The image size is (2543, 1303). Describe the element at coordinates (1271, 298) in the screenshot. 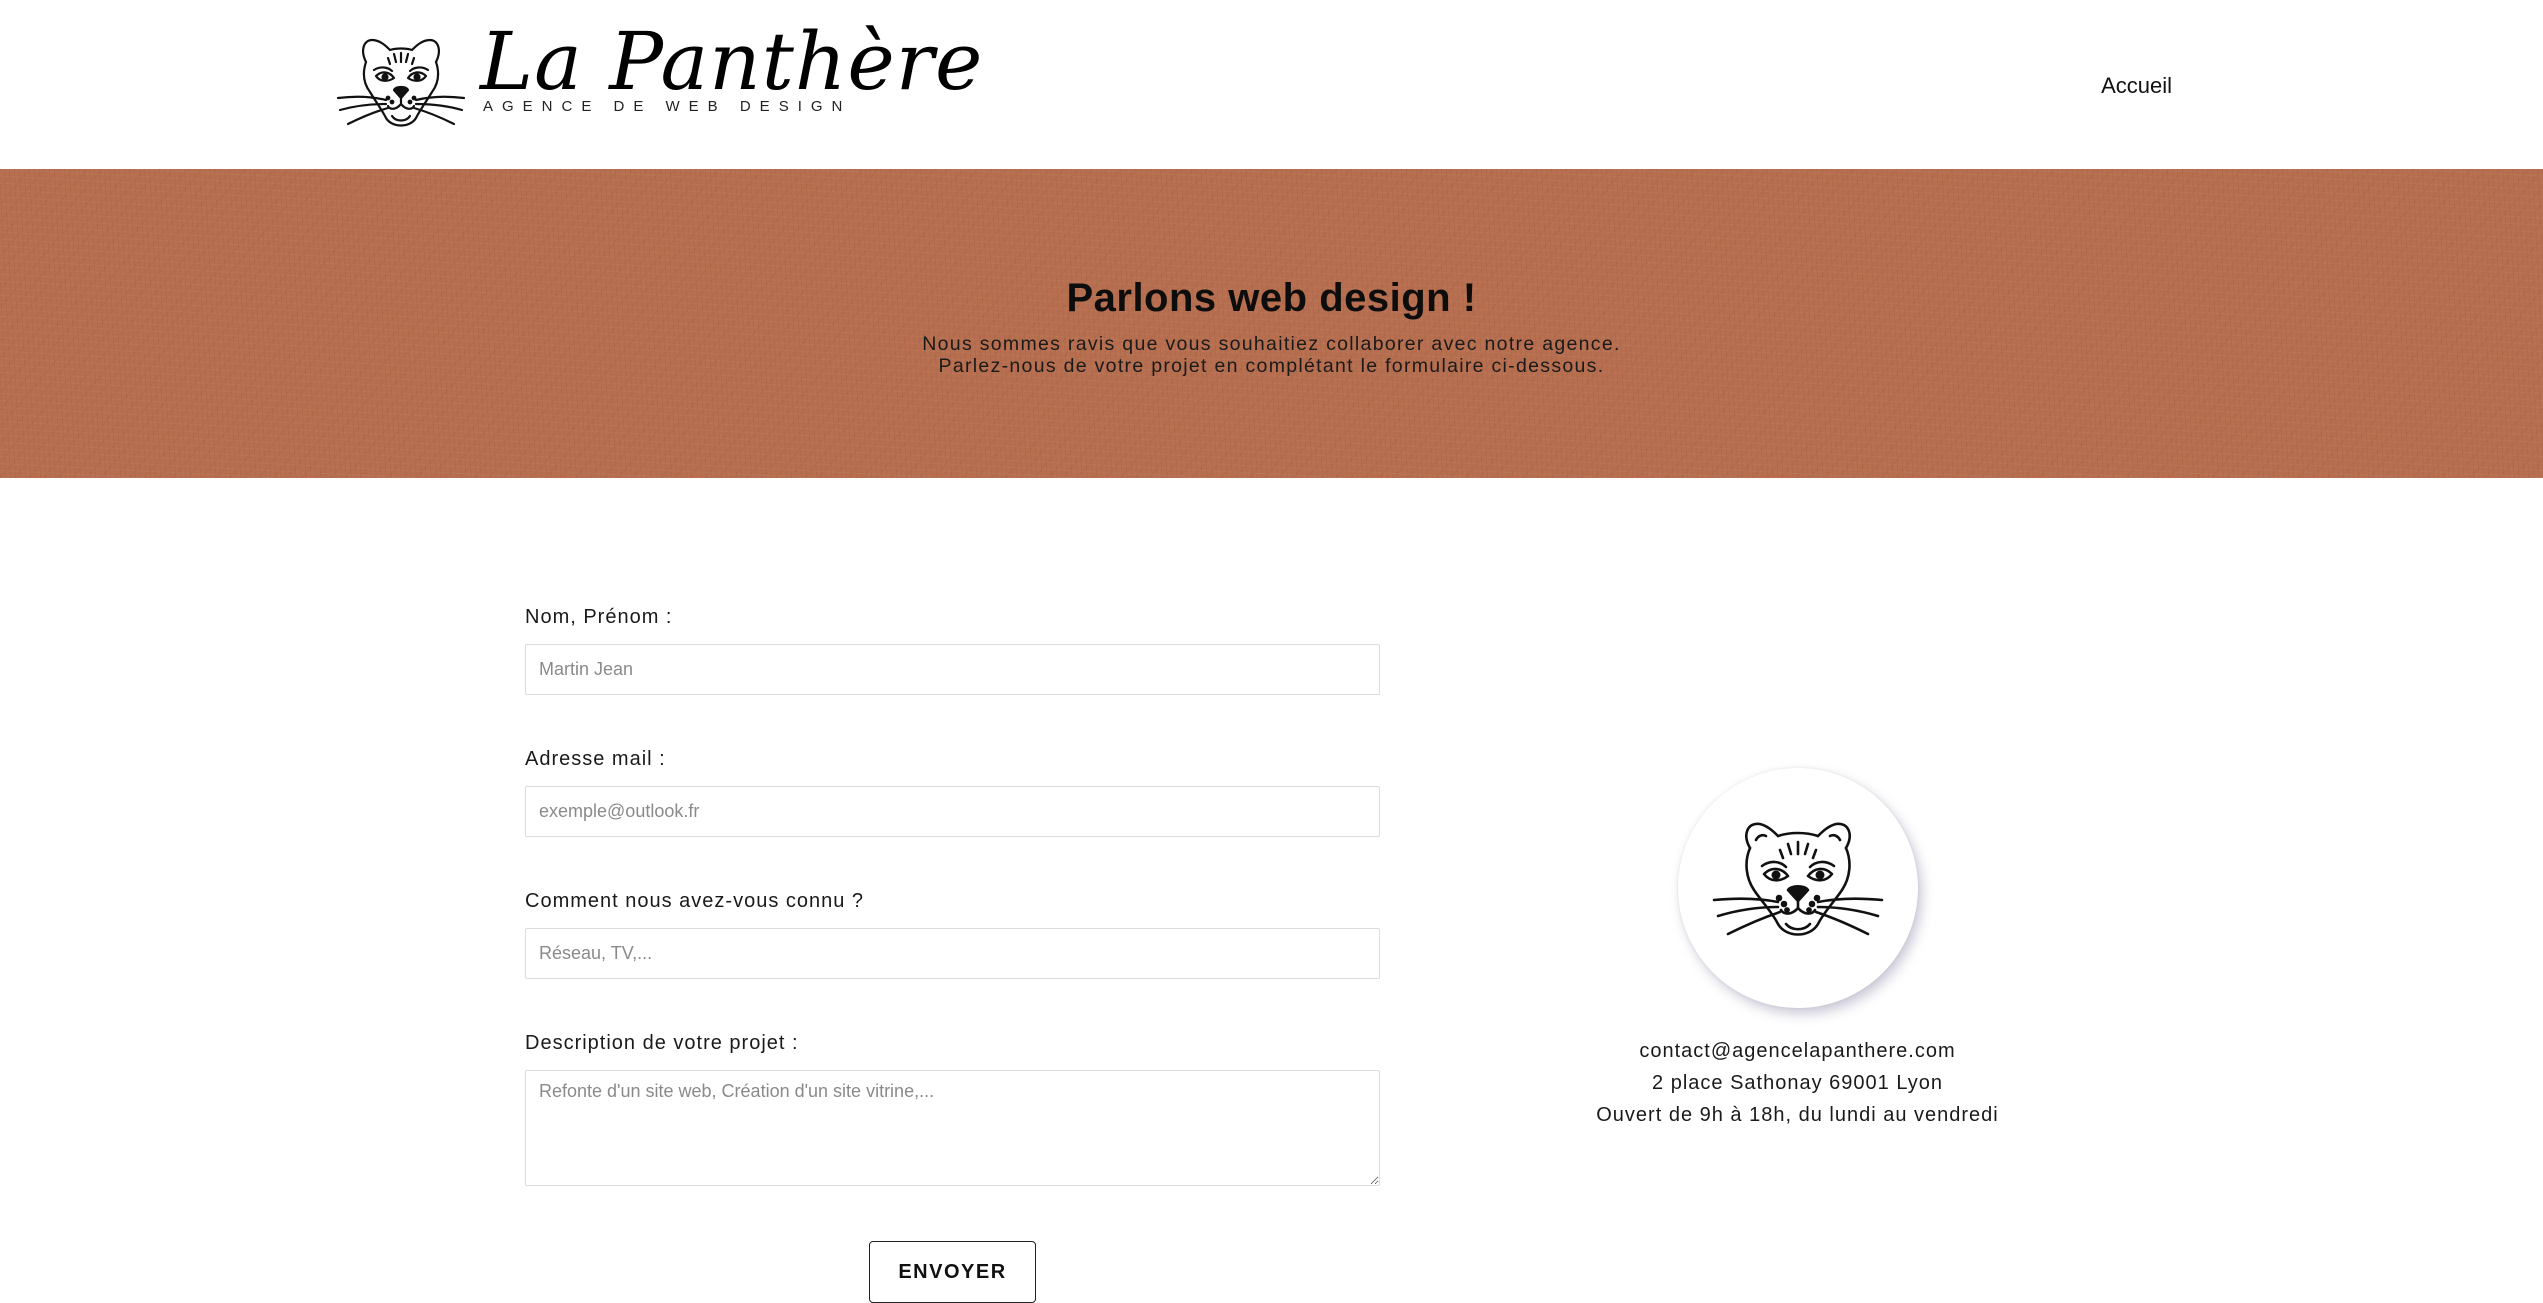

I see `page-title: Parlons web design !` at that location.